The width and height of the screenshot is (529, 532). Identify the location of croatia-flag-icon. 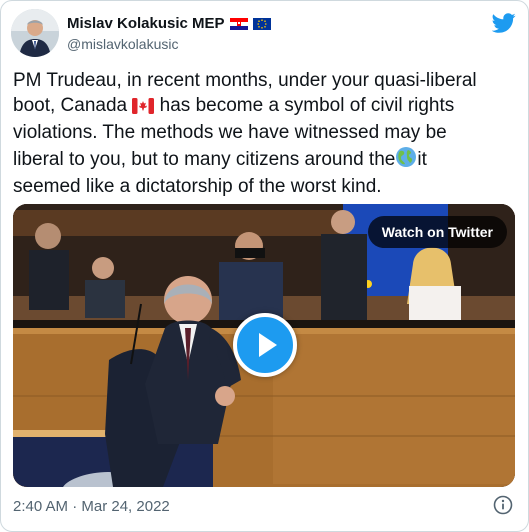
(238, 23).